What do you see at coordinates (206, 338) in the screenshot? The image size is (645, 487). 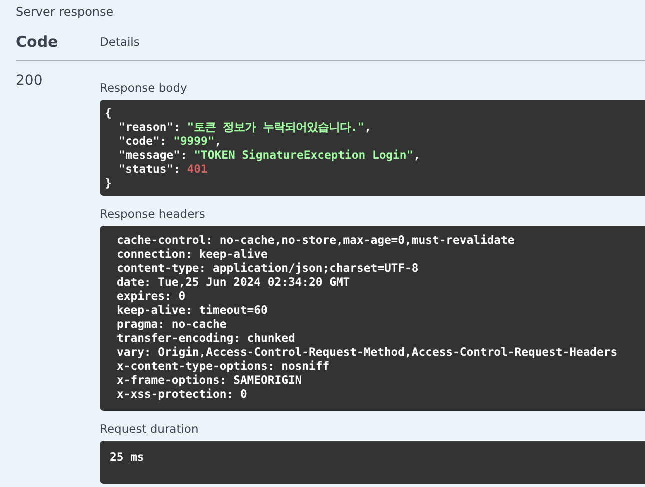 I see `header-line: transfer-encoding: chunked` at bounding box center [206, 338].